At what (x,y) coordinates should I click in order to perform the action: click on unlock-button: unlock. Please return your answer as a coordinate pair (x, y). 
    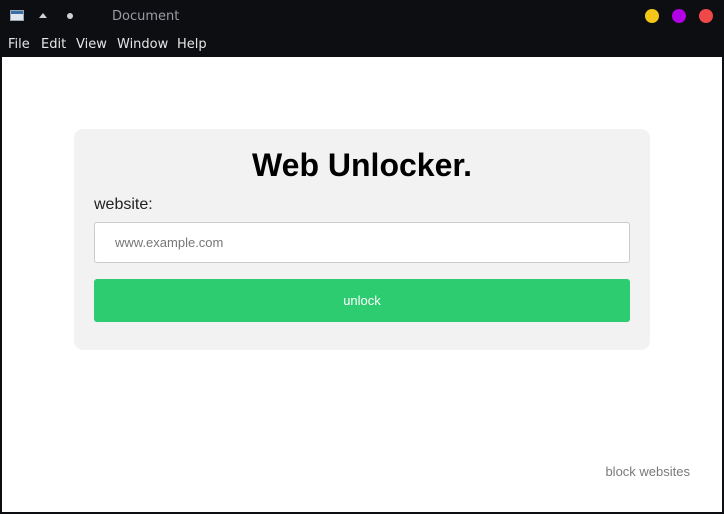
    Looking at the image, I should click on (362, 300).